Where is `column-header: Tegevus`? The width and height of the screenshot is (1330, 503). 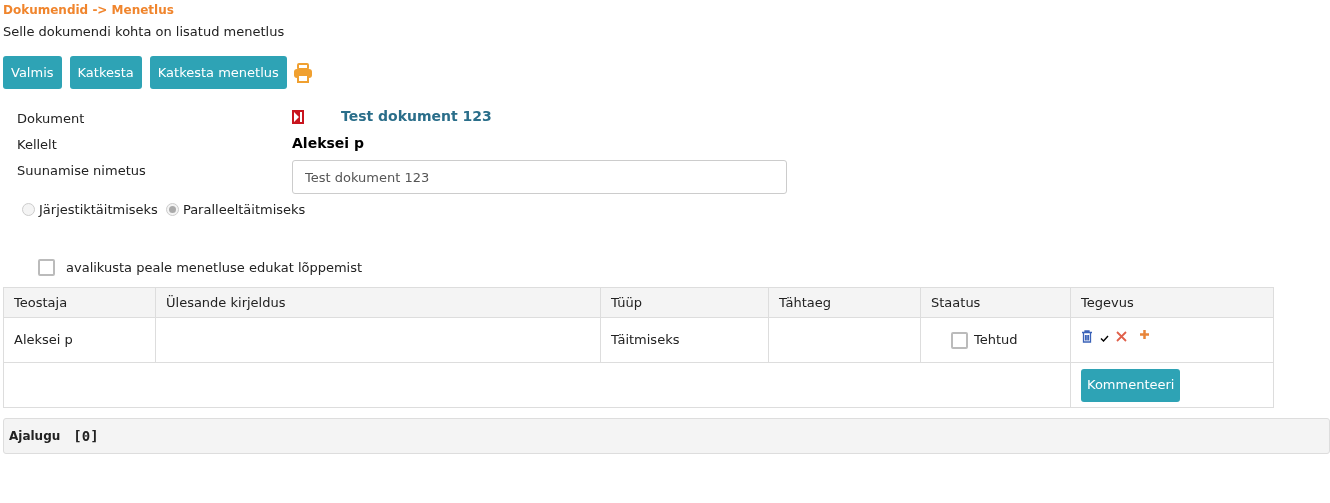 column-header: Tegevus is located at coordinates (1172, 302).